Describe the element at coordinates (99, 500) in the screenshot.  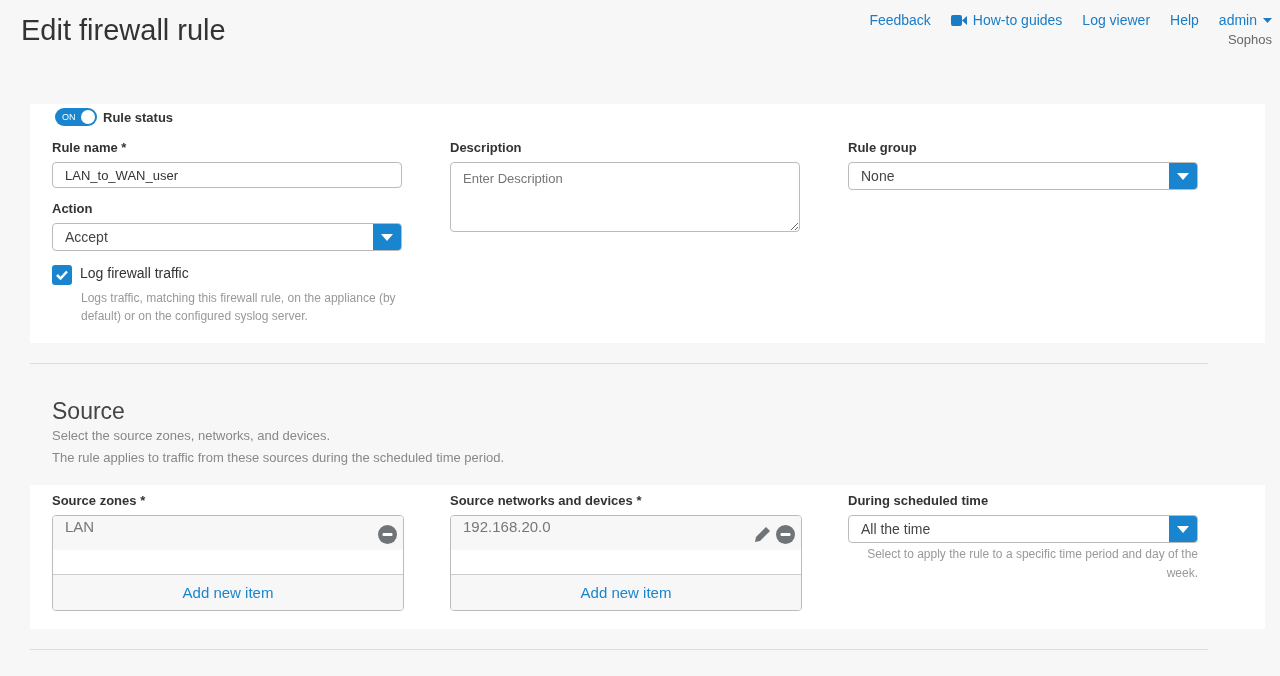
I see `field-label: Source zones *` at that location.